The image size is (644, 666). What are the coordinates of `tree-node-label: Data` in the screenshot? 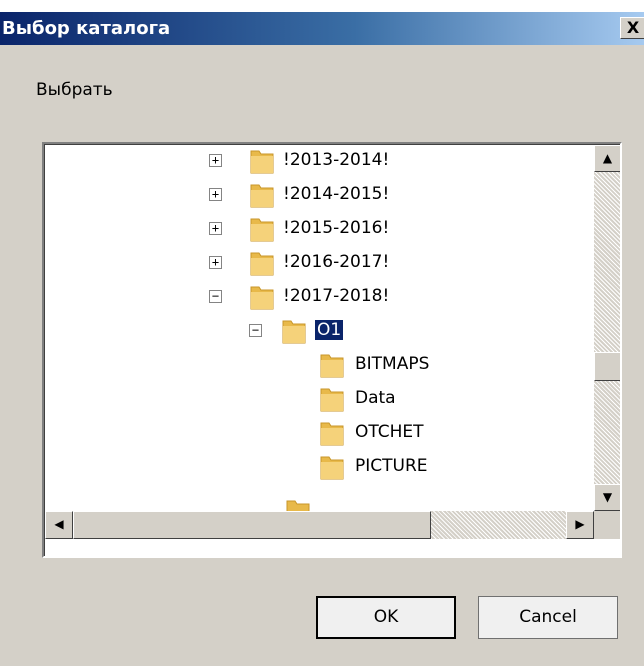 It's located at (375, 398).